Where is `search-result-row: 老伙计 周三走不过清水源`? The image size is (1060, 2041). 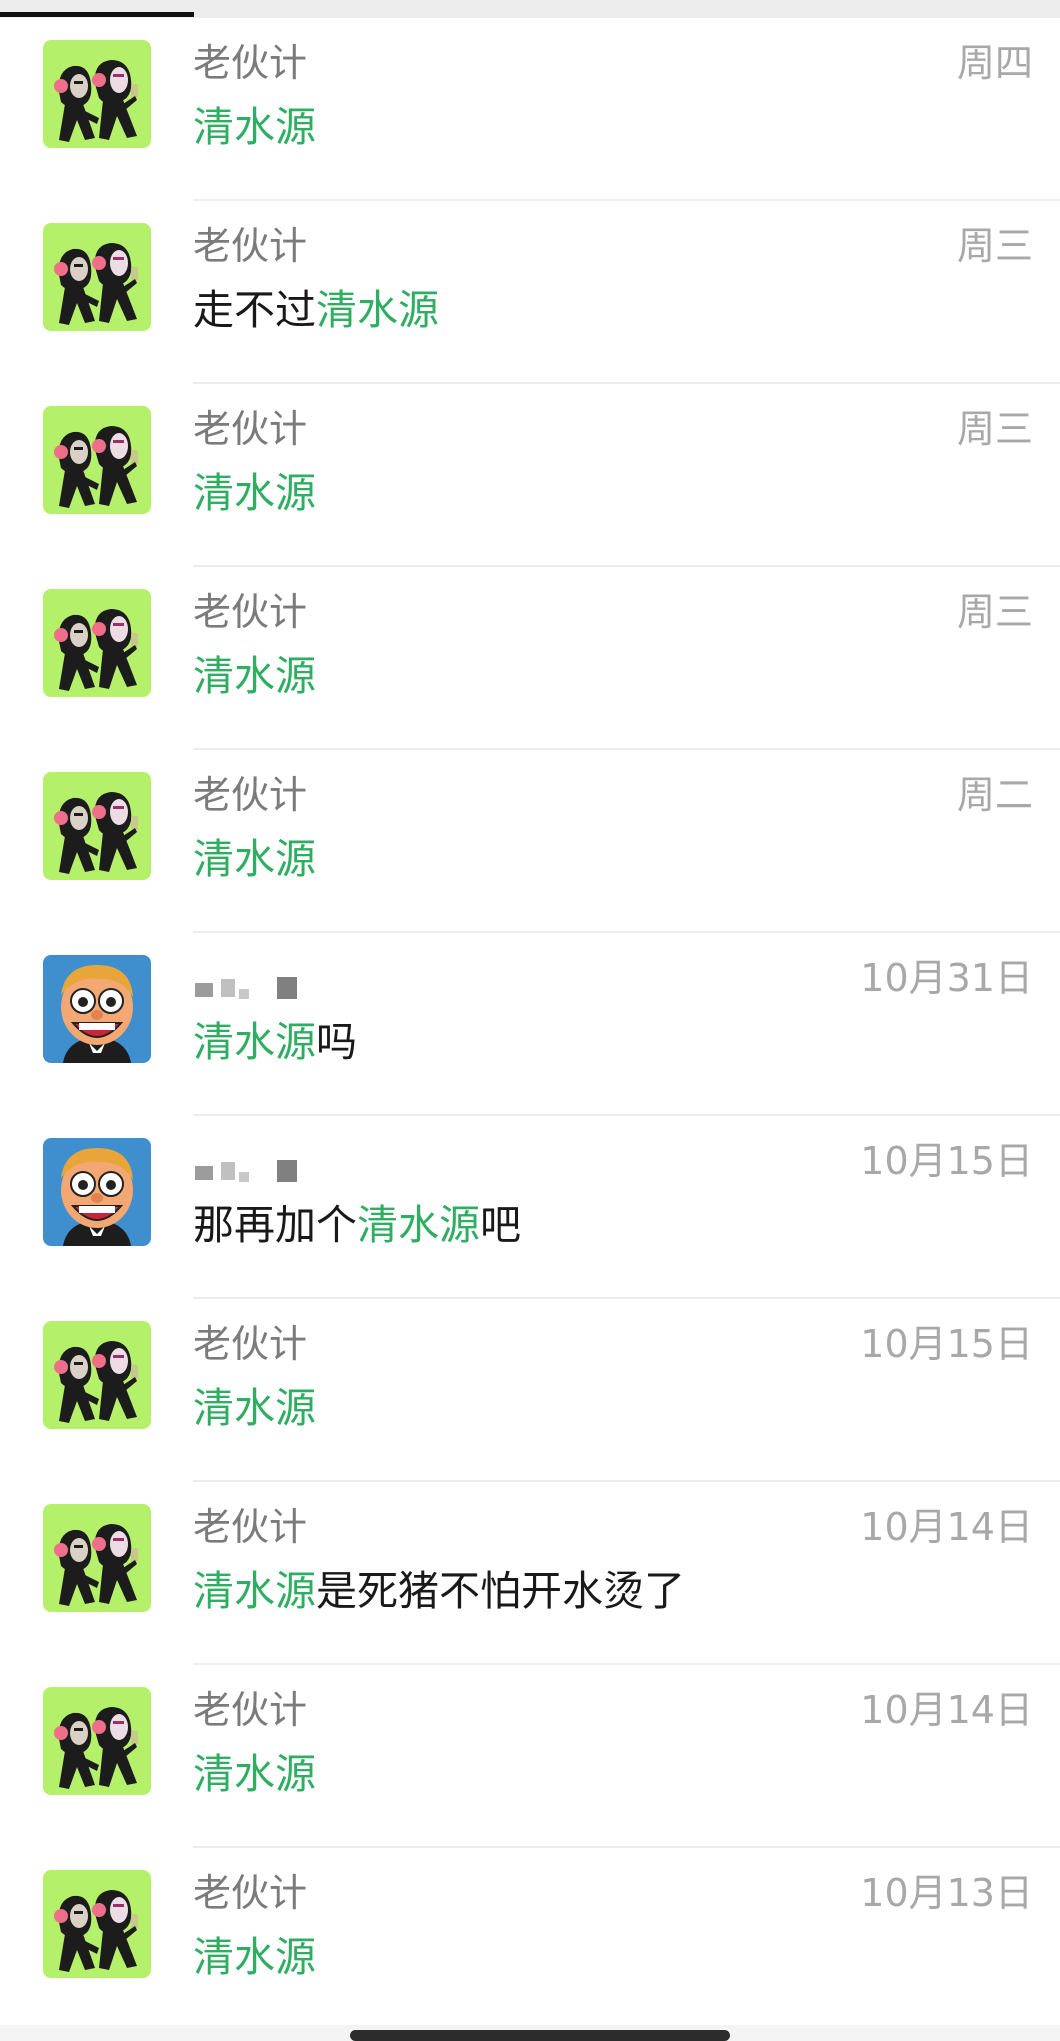 search-result-row: 老伙计 周三走不过清水源 is located at coordinates (530, 292).